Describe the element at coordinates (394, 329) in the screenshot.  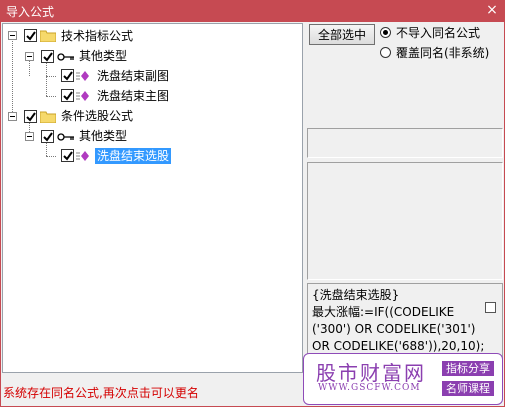
I see `desc-line: ('300') OR CODELIKE('301')` at that location.